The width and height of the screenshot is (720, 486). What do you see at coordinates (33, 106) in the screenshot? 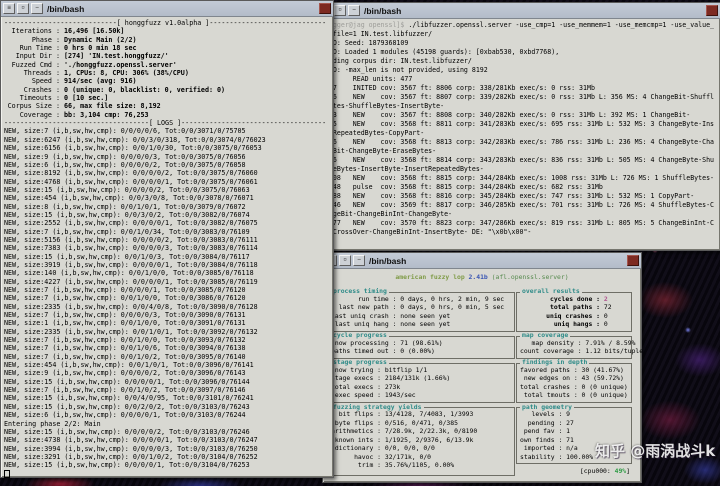
I see `stat-label: Corpus Size :` at bounding box center [33, 106].